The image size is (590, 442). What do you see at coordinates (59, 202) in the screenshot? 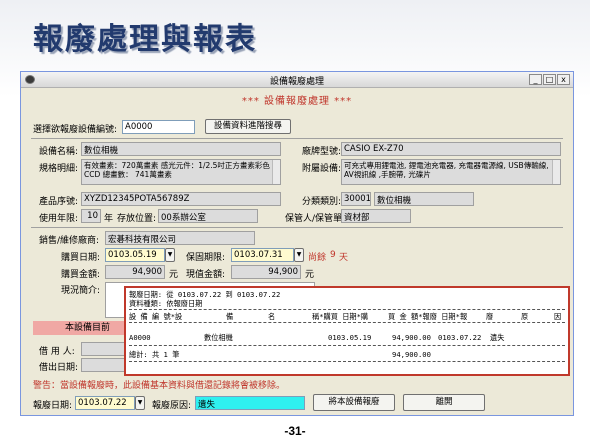
I see `serial-label: 產品序號:` at bounding box center [59, 202].